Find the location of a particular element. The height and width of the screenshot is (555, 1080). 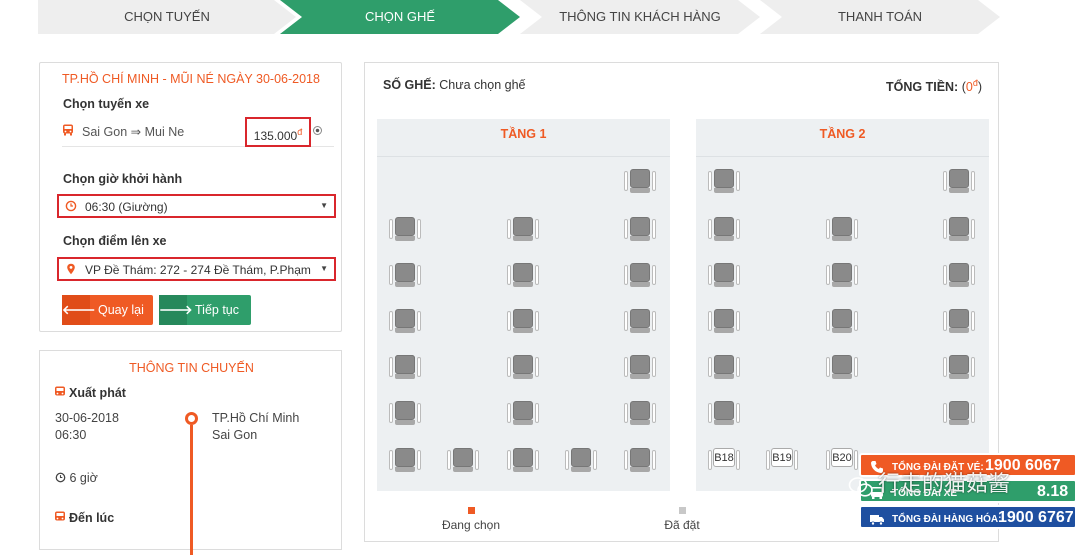

timeline-start-dot is located at coordinates (191, 418).